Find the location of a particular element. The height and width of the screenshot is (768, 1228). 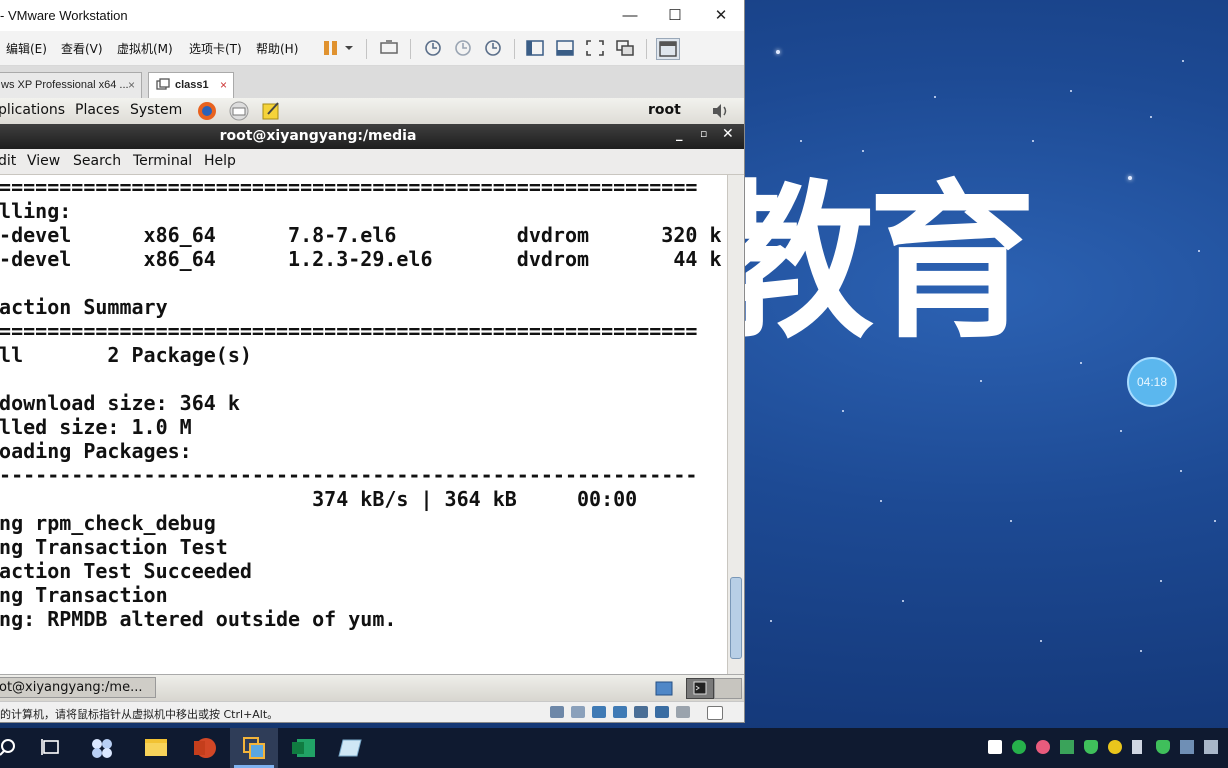

tray-share-icon is located at coordinates (1067, 747).